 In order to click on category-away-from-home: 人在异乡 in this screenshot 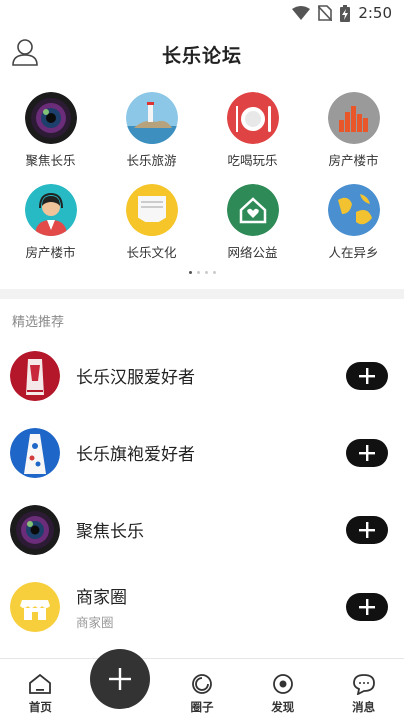, I will do `click(353, 226)`.